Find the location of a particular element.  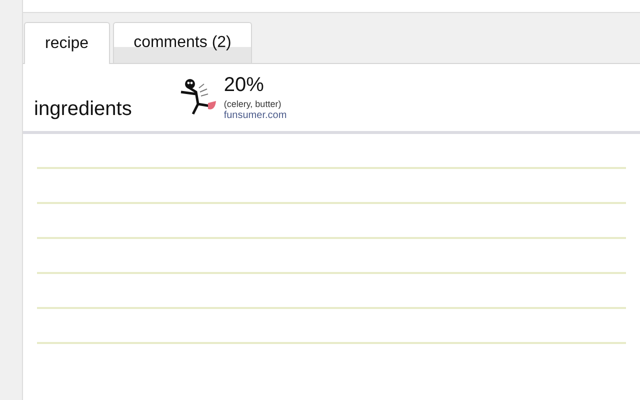

tab: recipe is located at coordinates (67, 43).